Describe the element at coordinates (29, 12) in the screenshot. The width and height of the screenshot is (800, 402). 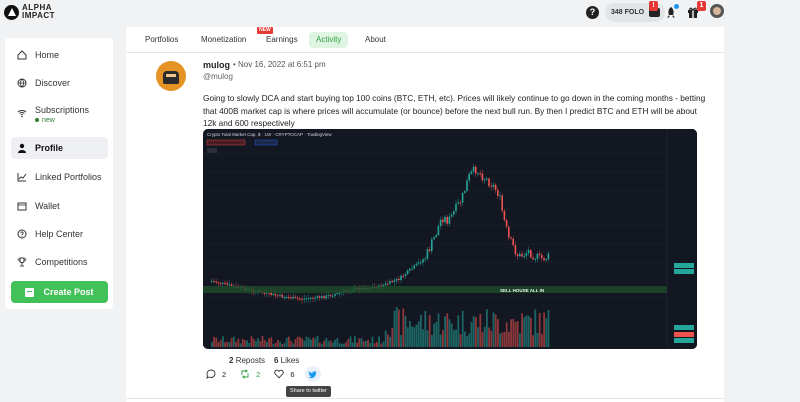
I see `alpha-impact-logo: ALPHA IMPACT` at that location.